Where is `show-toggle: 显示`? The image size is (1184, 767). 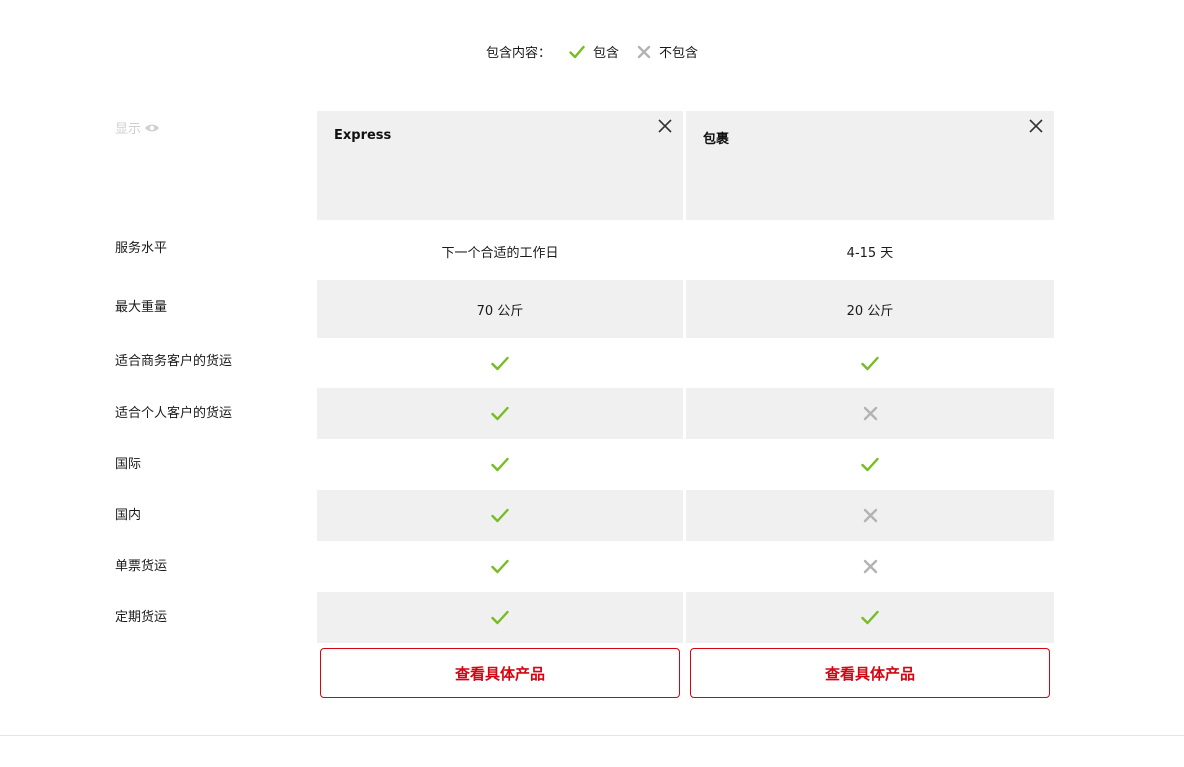
show-toggle: 显示 is located at coordinates (137, 127).